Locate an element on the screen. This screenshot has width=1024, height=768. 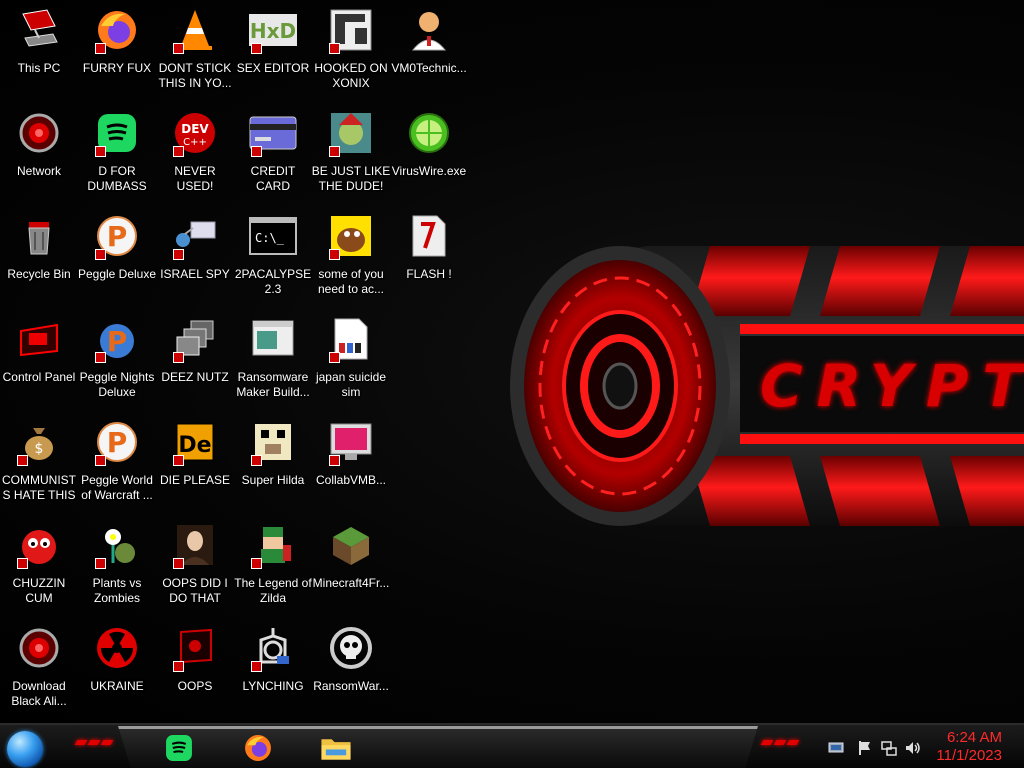
ethernet-icon is located at coordinates (889, 748).